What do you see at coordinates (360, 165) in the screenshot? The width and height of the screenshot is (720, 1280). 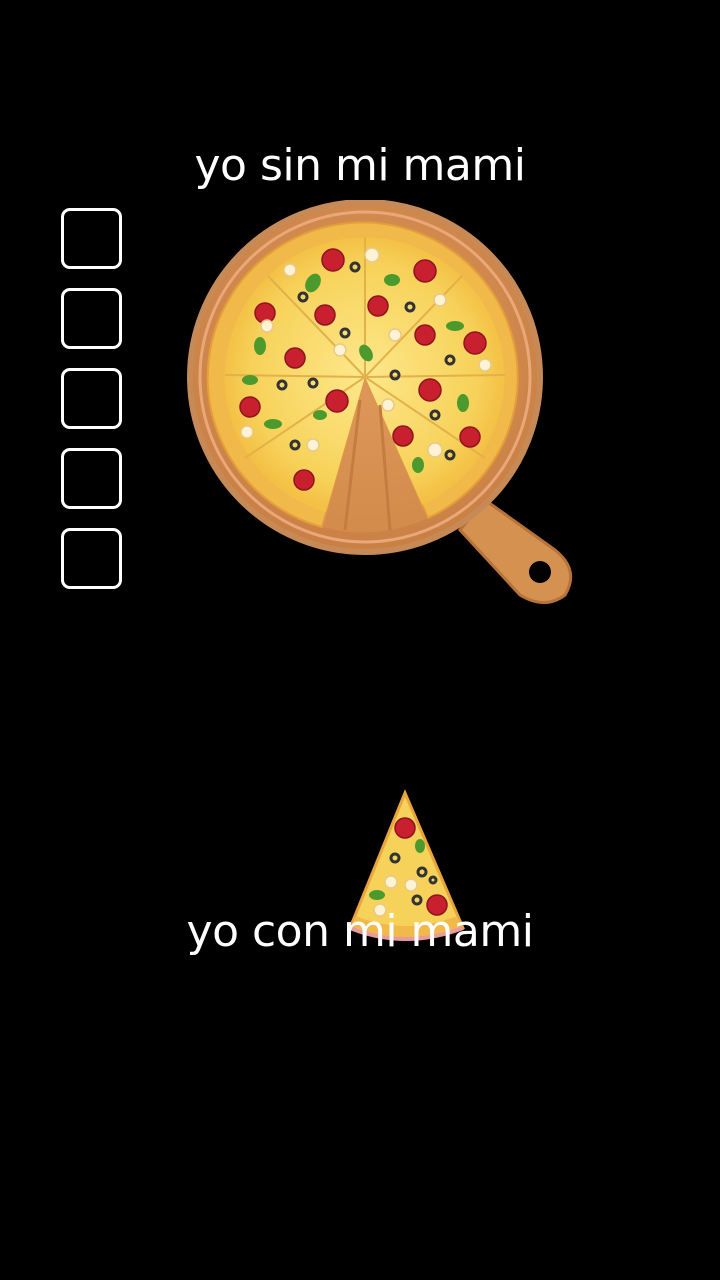 I see `caption-top: yo sin mi mami` at bounding box center [360, 165].